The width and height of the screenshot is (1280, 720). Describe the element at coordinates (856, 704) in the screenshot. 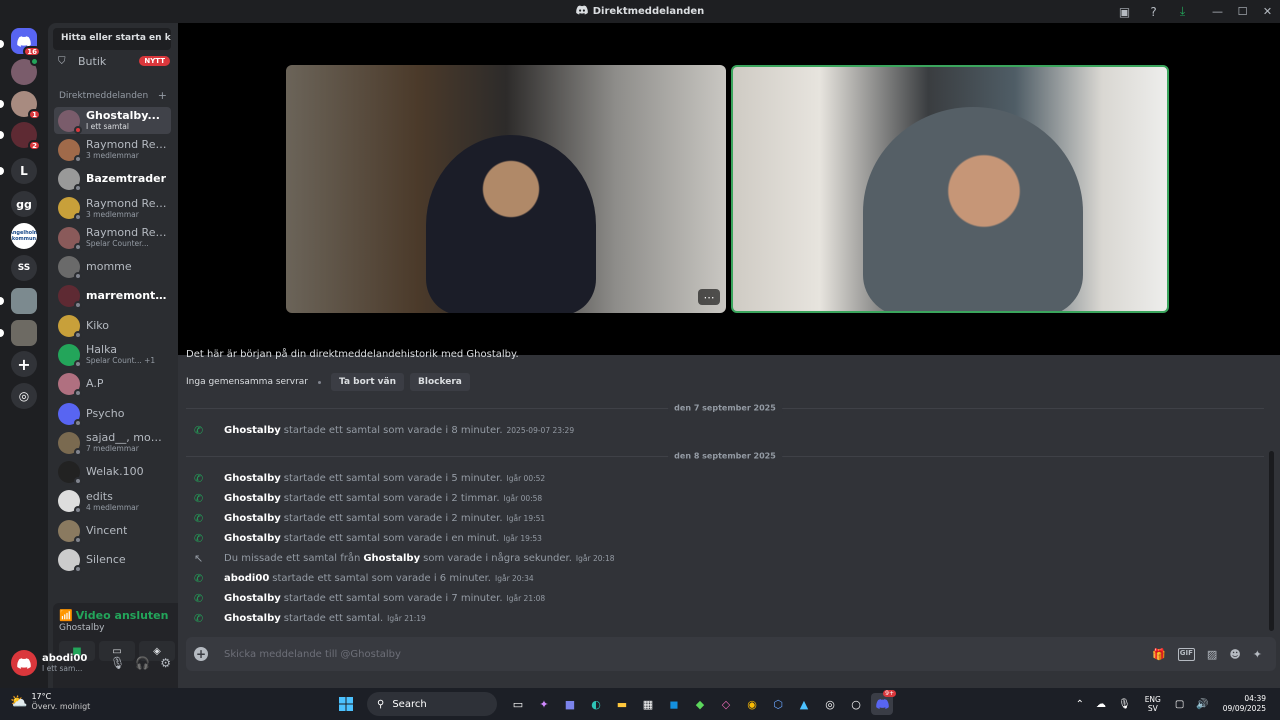

I see `xbox-icon: ○` at that location.